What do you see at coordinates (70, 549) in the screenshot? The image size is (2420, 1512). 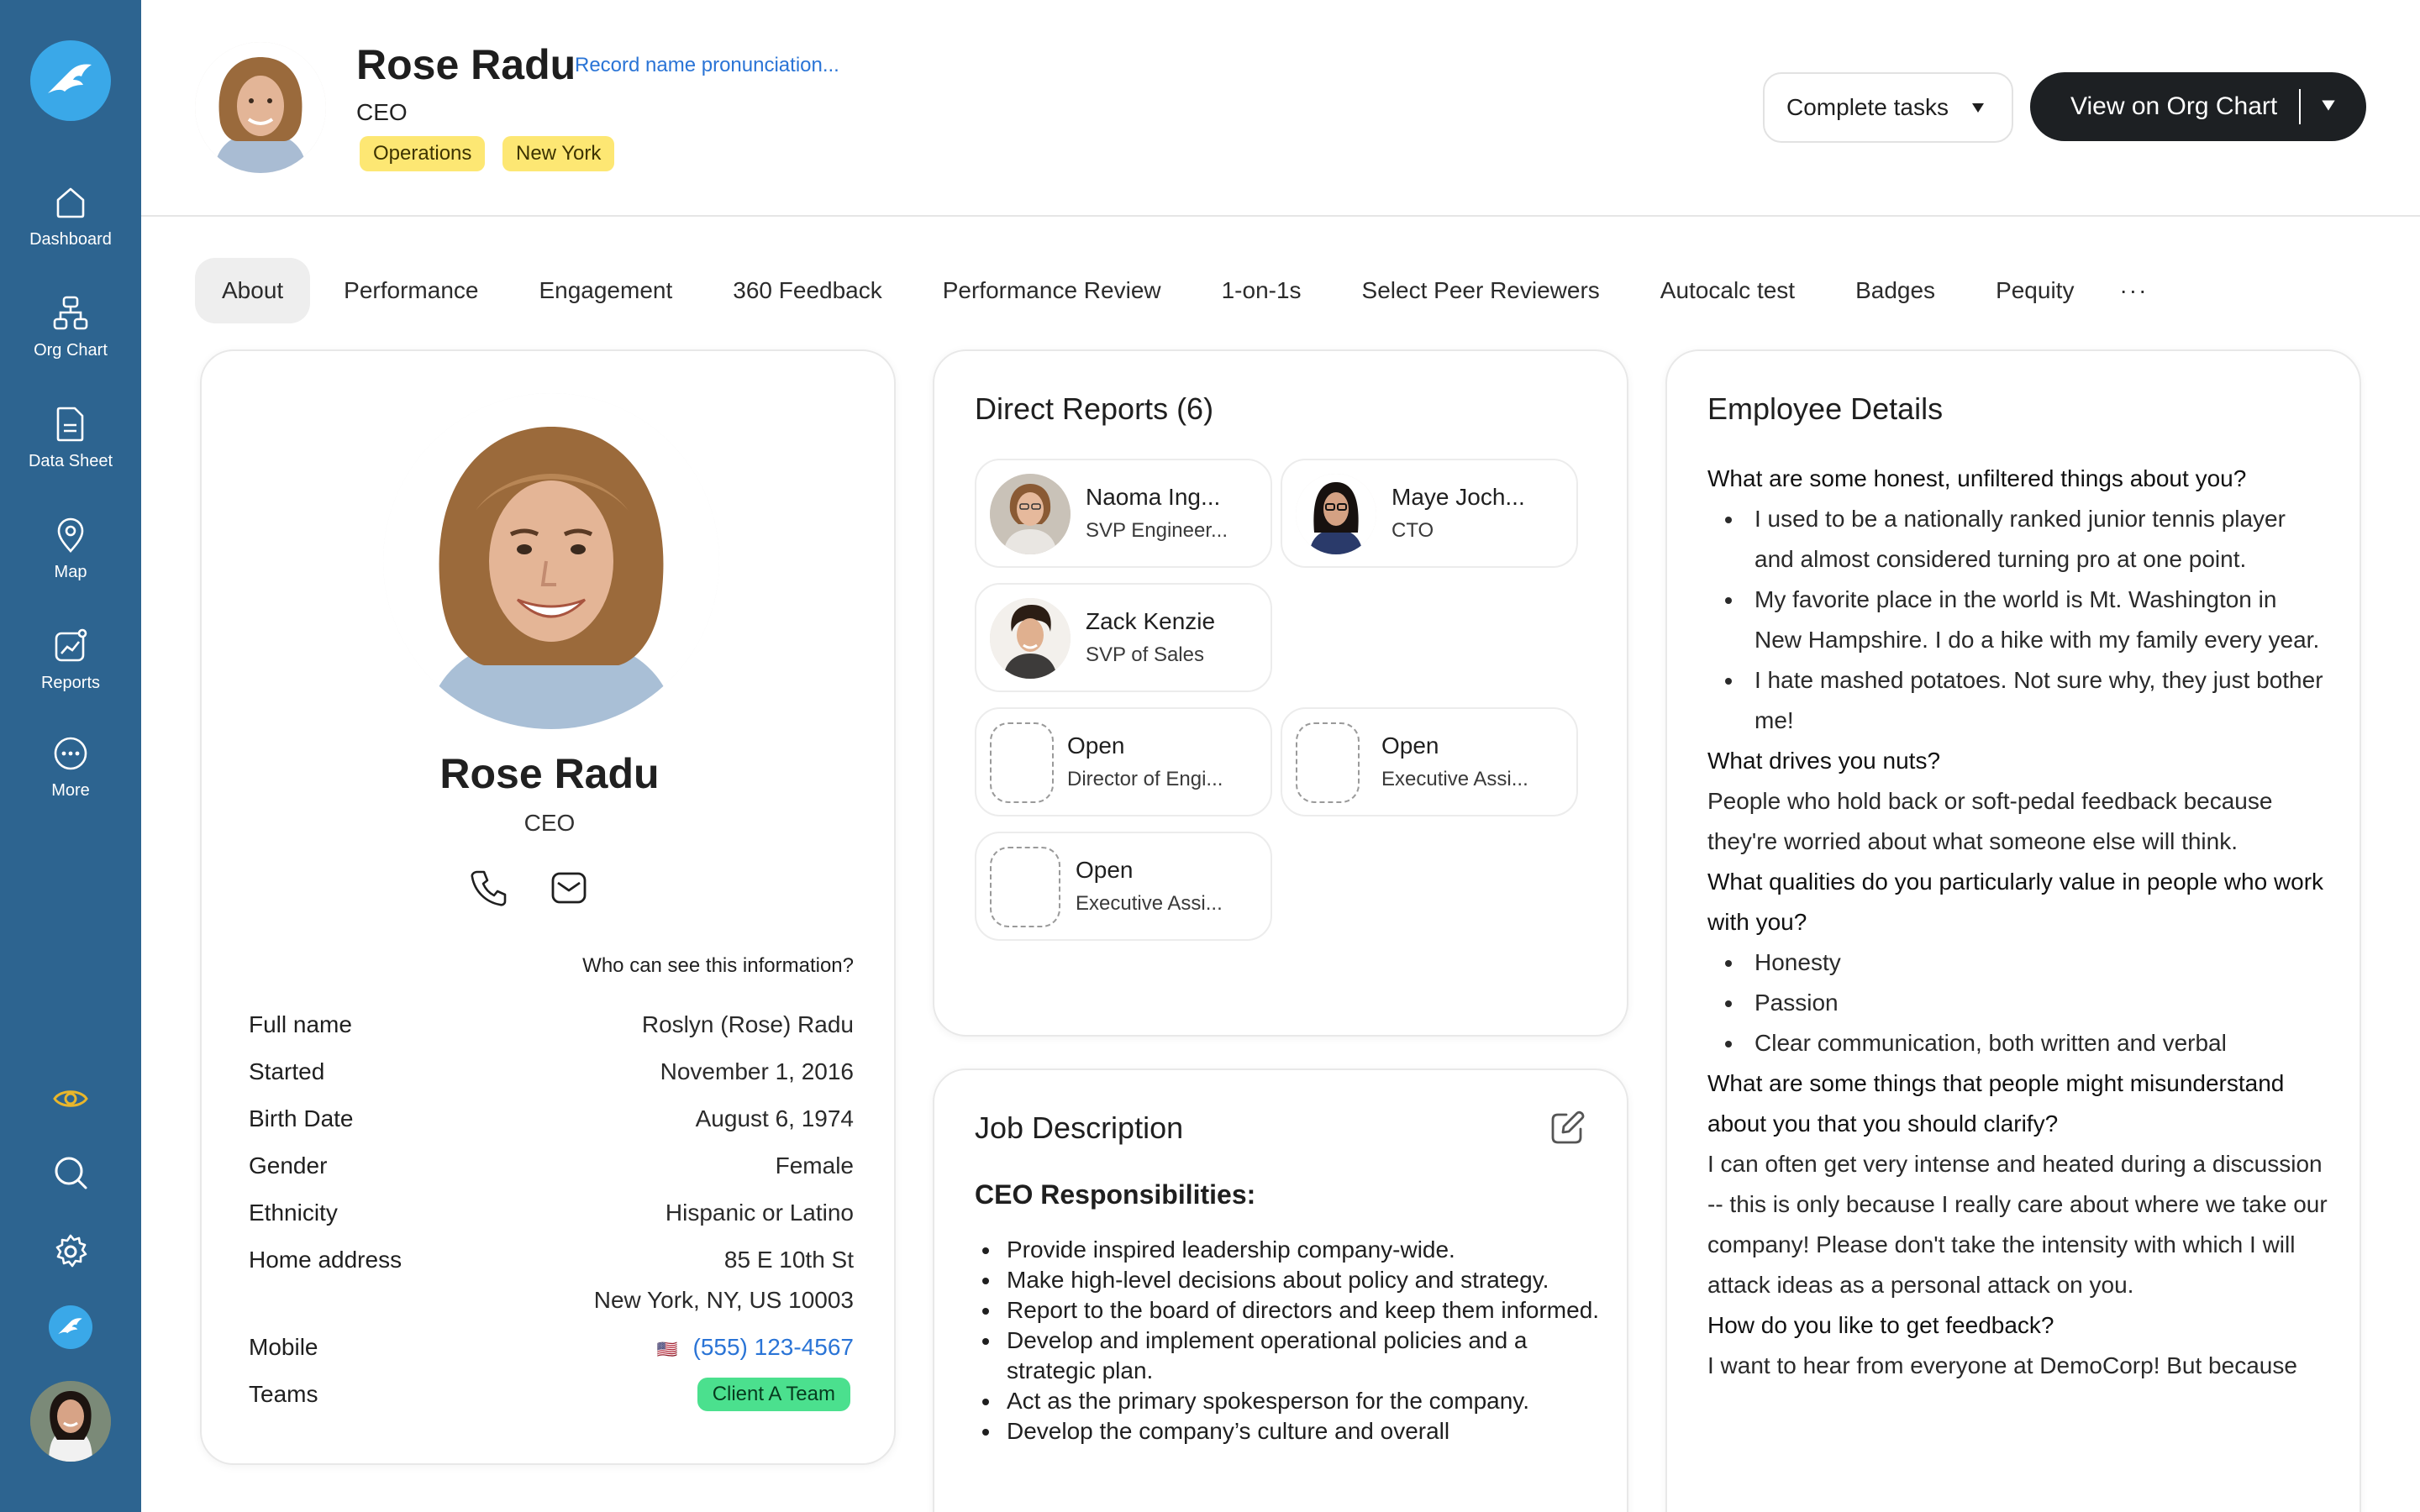 I see `sidebar-item-map: Map` at bounding box center [70, 549].